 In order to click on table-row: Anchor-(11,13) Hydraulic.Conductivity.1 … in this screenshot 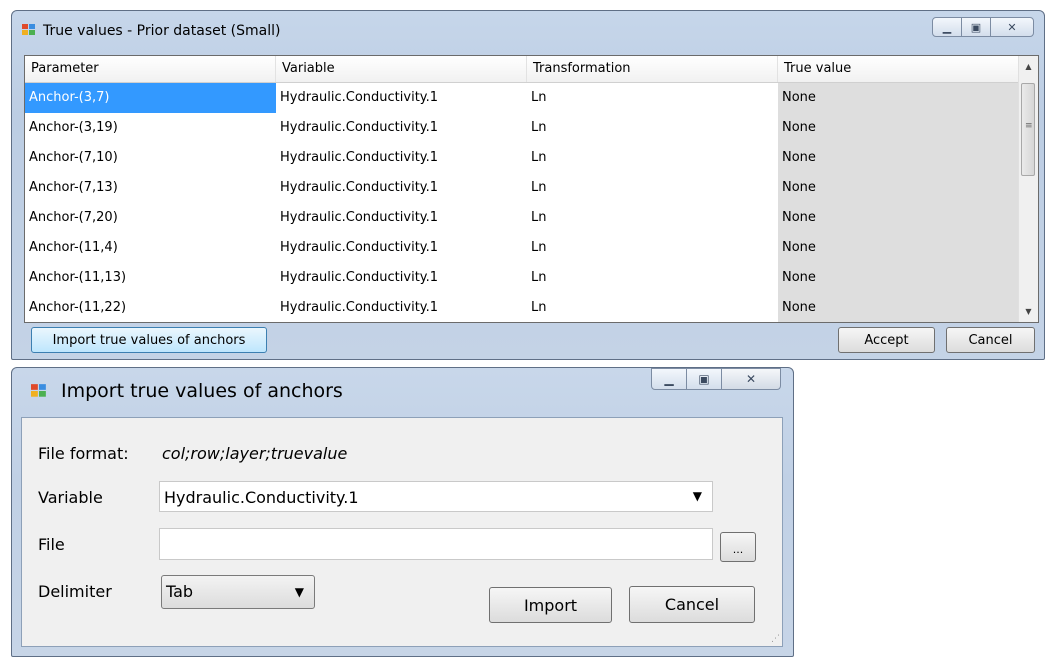, I will do `click(523, 278)`.